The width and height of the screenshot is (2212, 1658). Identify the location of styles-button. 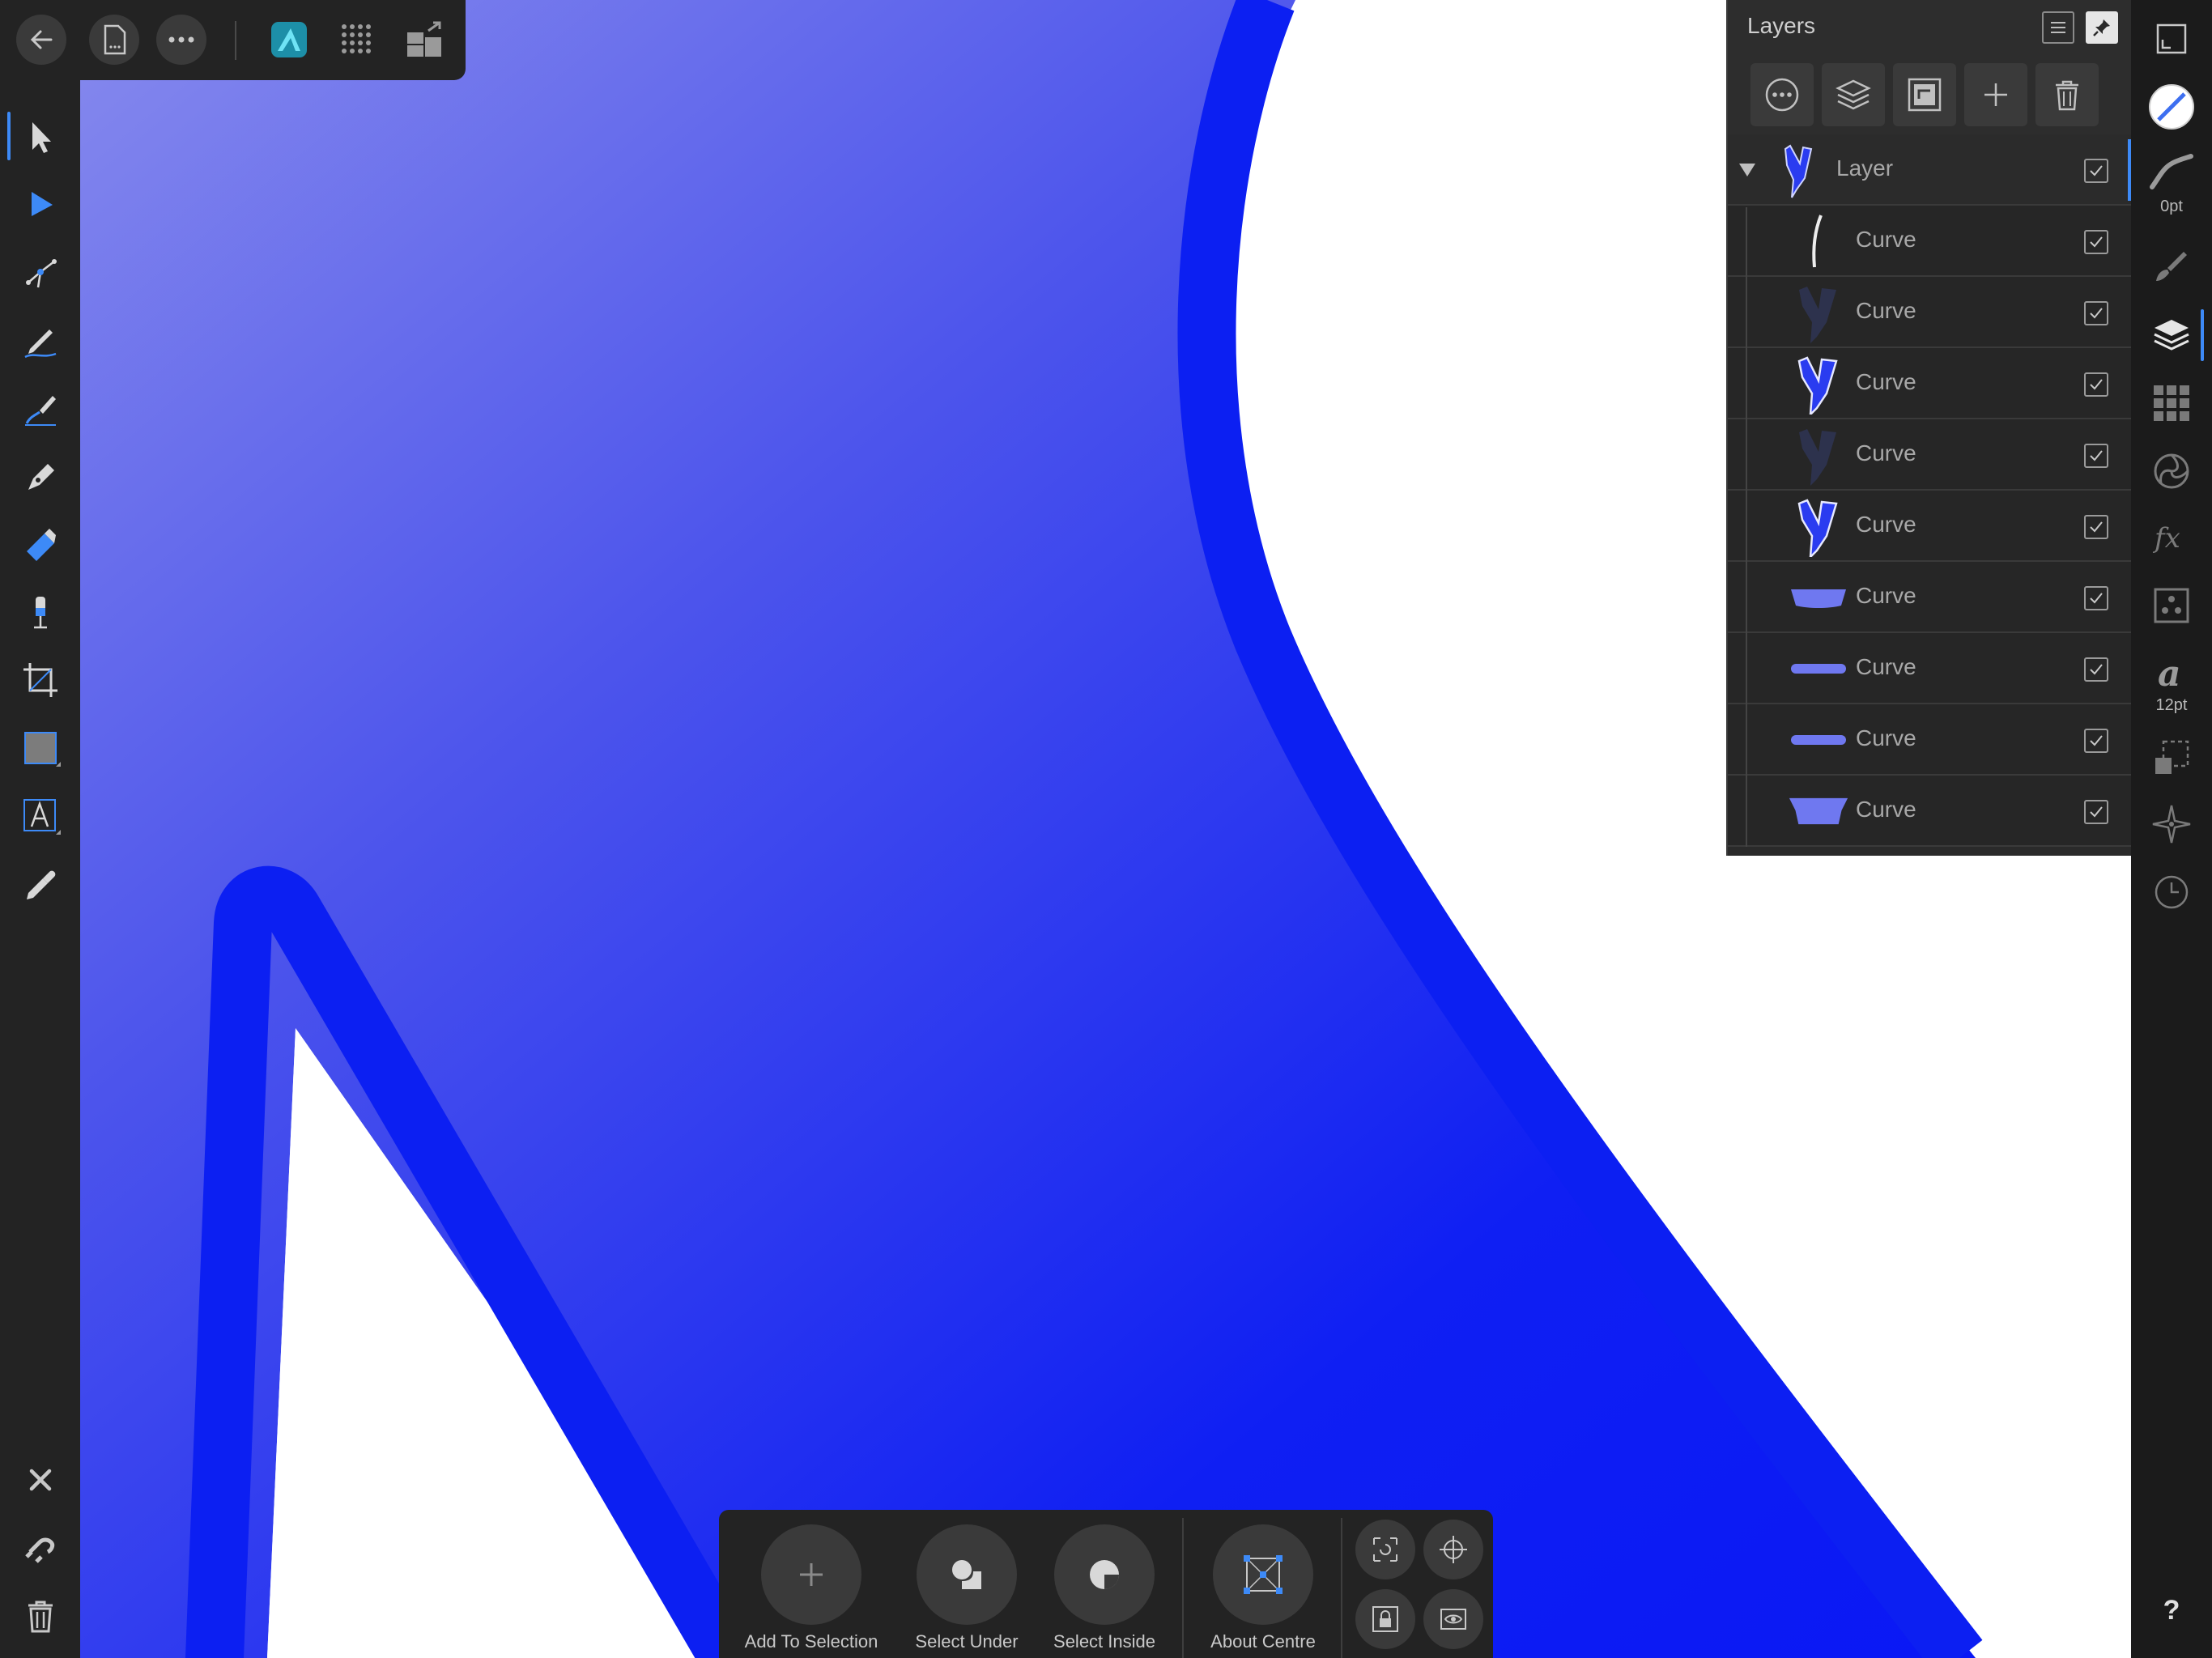
(2171, 605).